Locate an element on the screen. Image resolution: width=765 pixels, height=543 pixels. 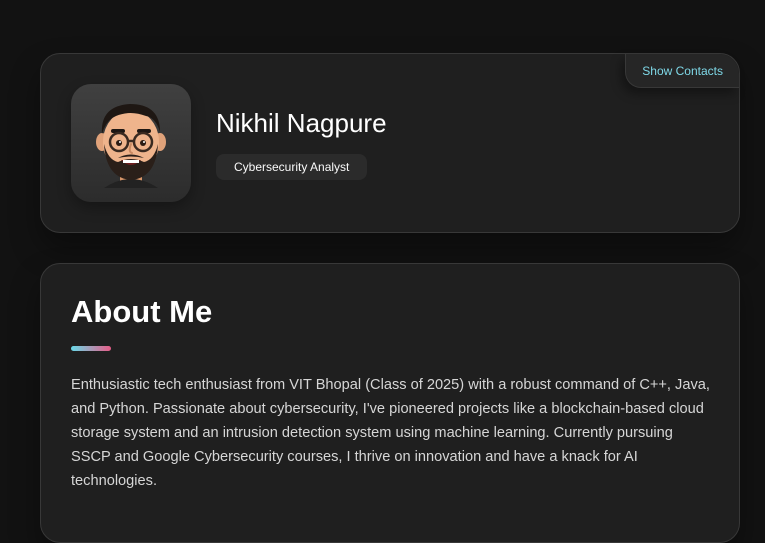
heading-underline is located at coordinates (91, 348).